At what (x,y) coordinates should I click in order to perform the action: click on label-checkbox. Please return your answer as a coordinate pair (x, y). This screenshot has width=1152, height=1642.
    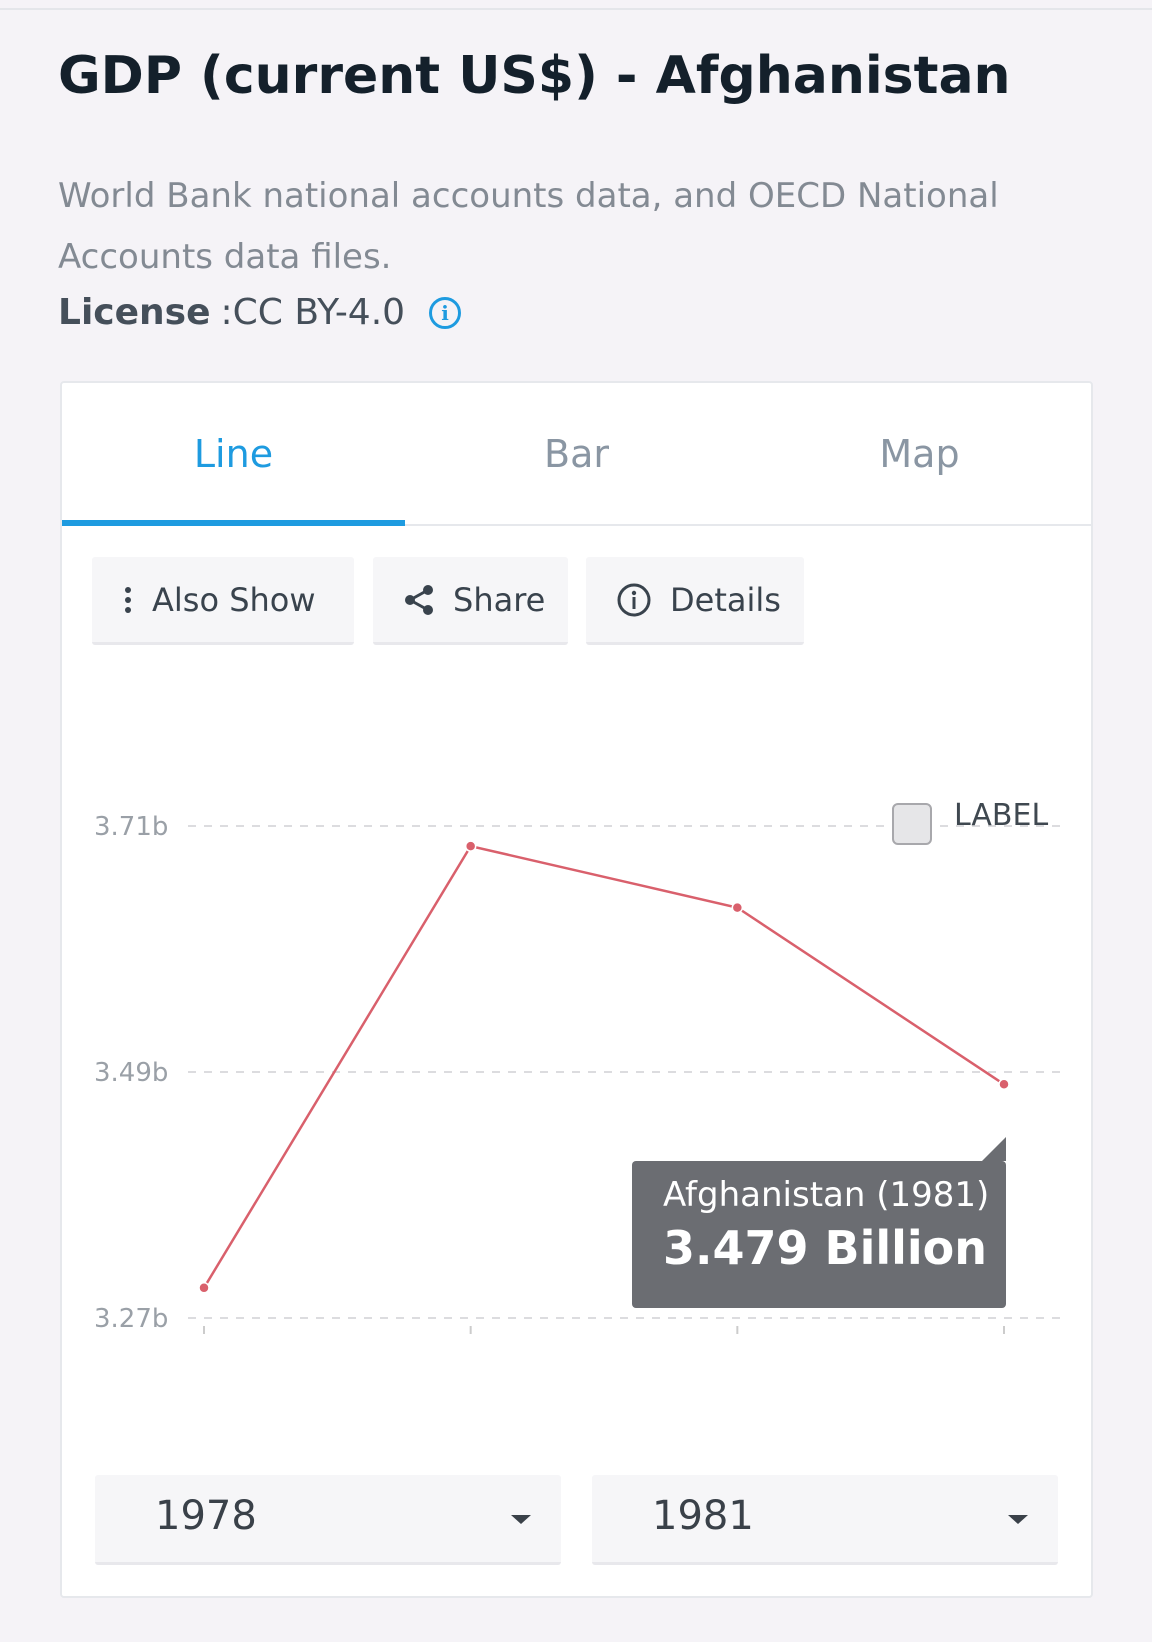
    Looking at the image, I should click on (912, 824).